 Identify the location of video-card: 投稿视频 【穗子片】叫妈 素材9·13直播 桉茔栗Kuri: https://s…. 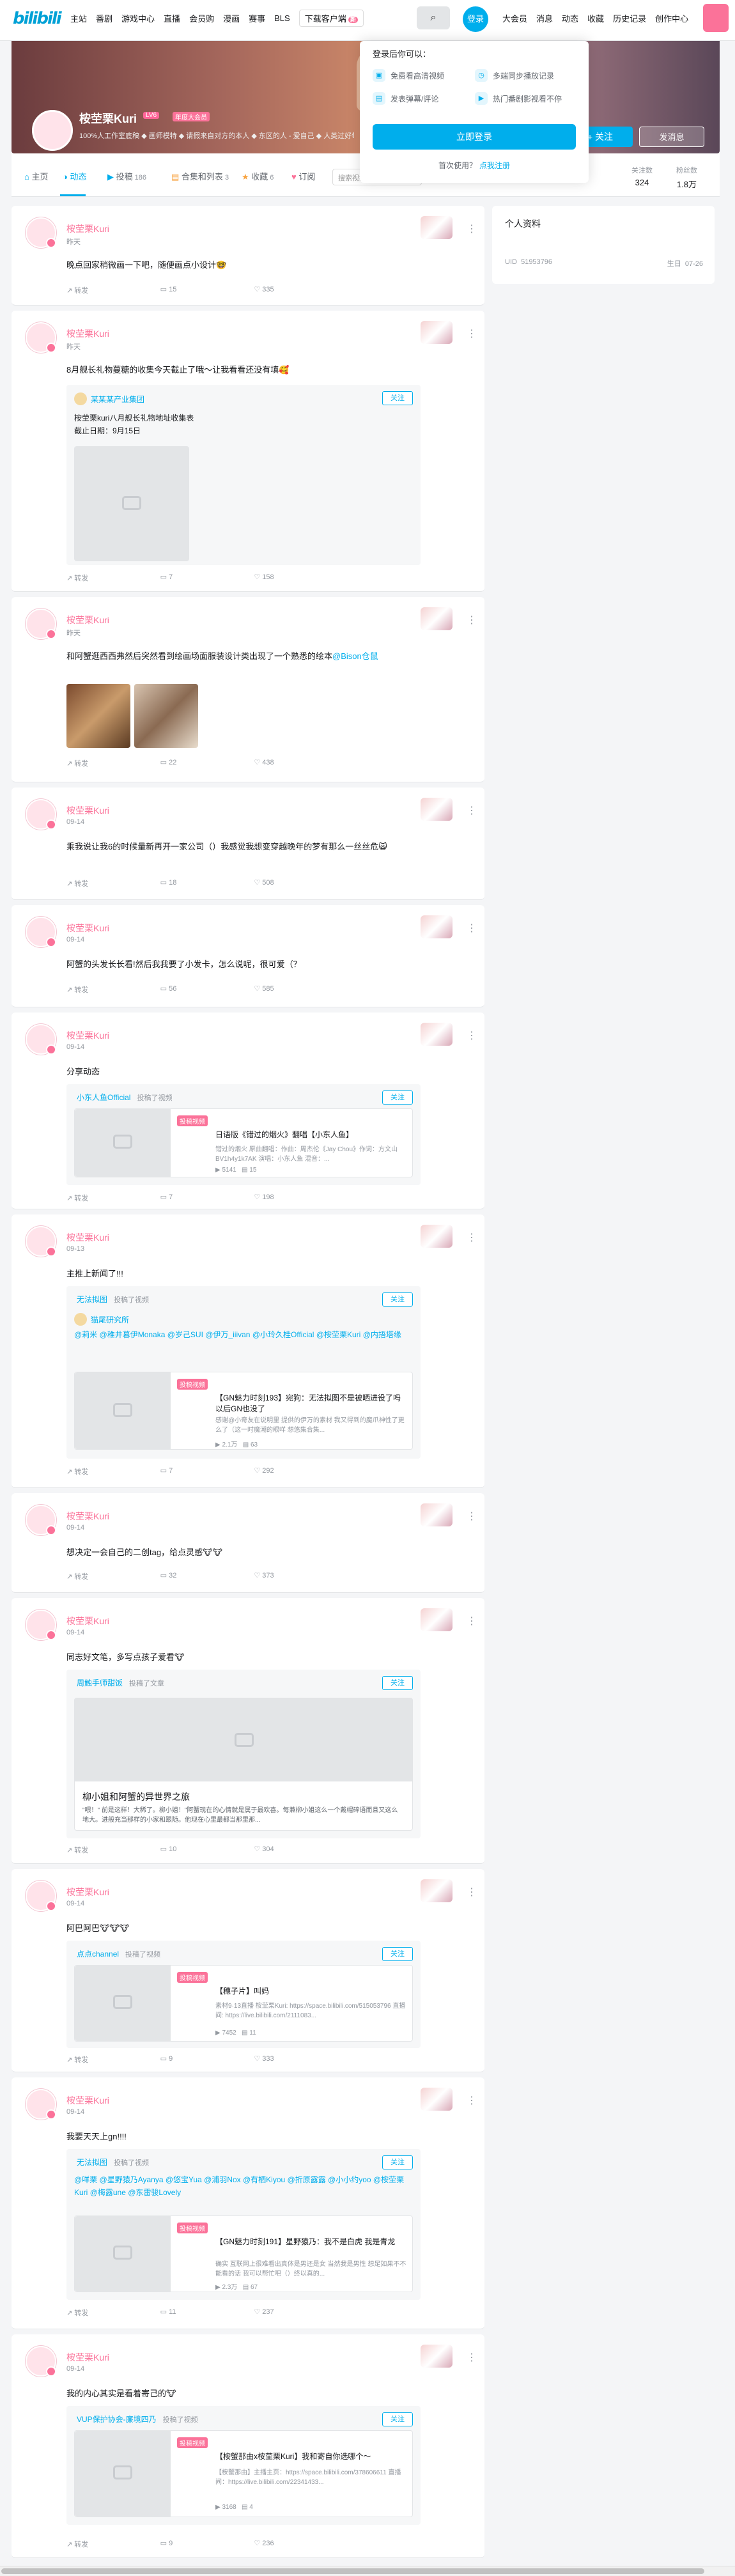
(243, 2004).